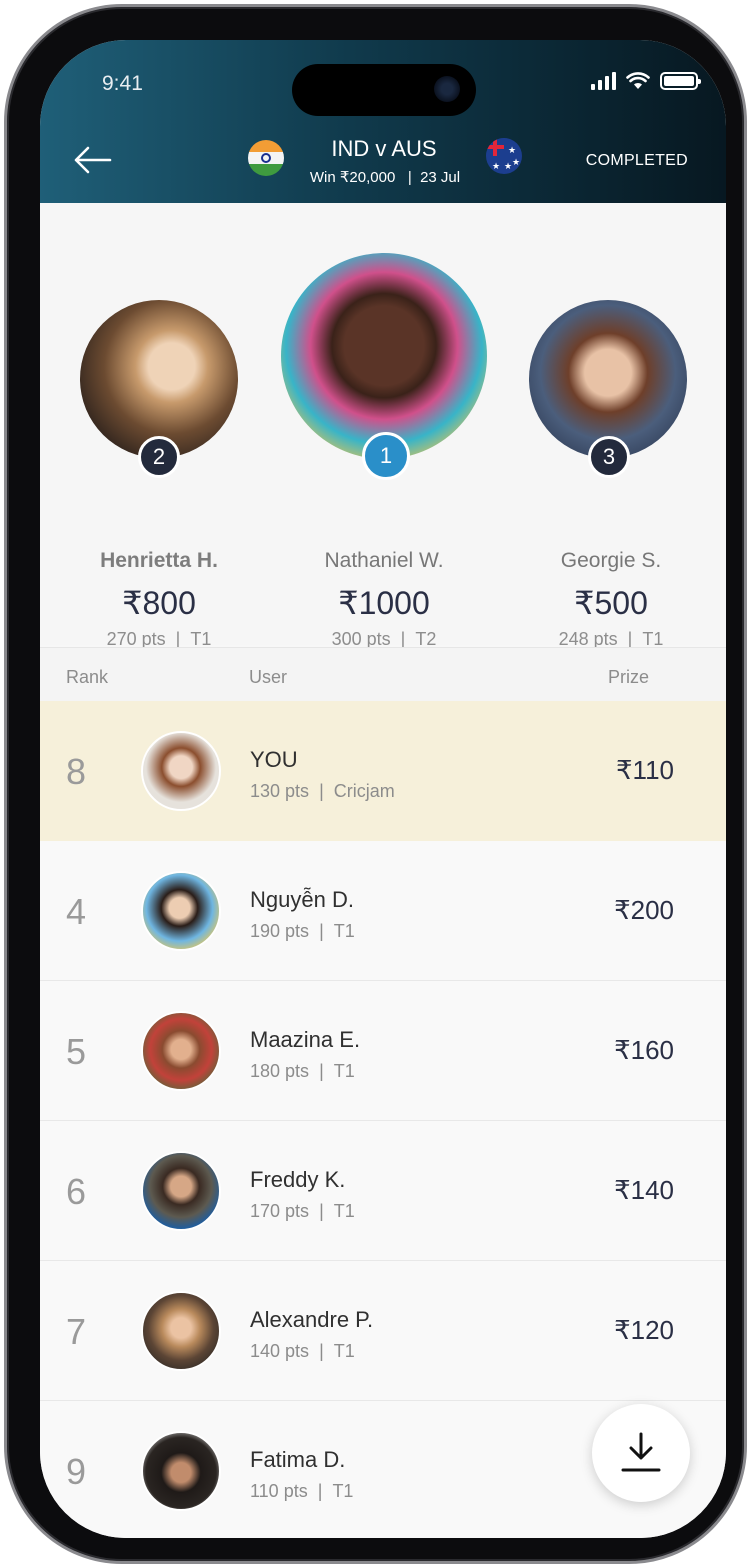  Describe the element at coordinates (644, 1330) in the screenshot. I see `row-prize: ₹120` at that location.